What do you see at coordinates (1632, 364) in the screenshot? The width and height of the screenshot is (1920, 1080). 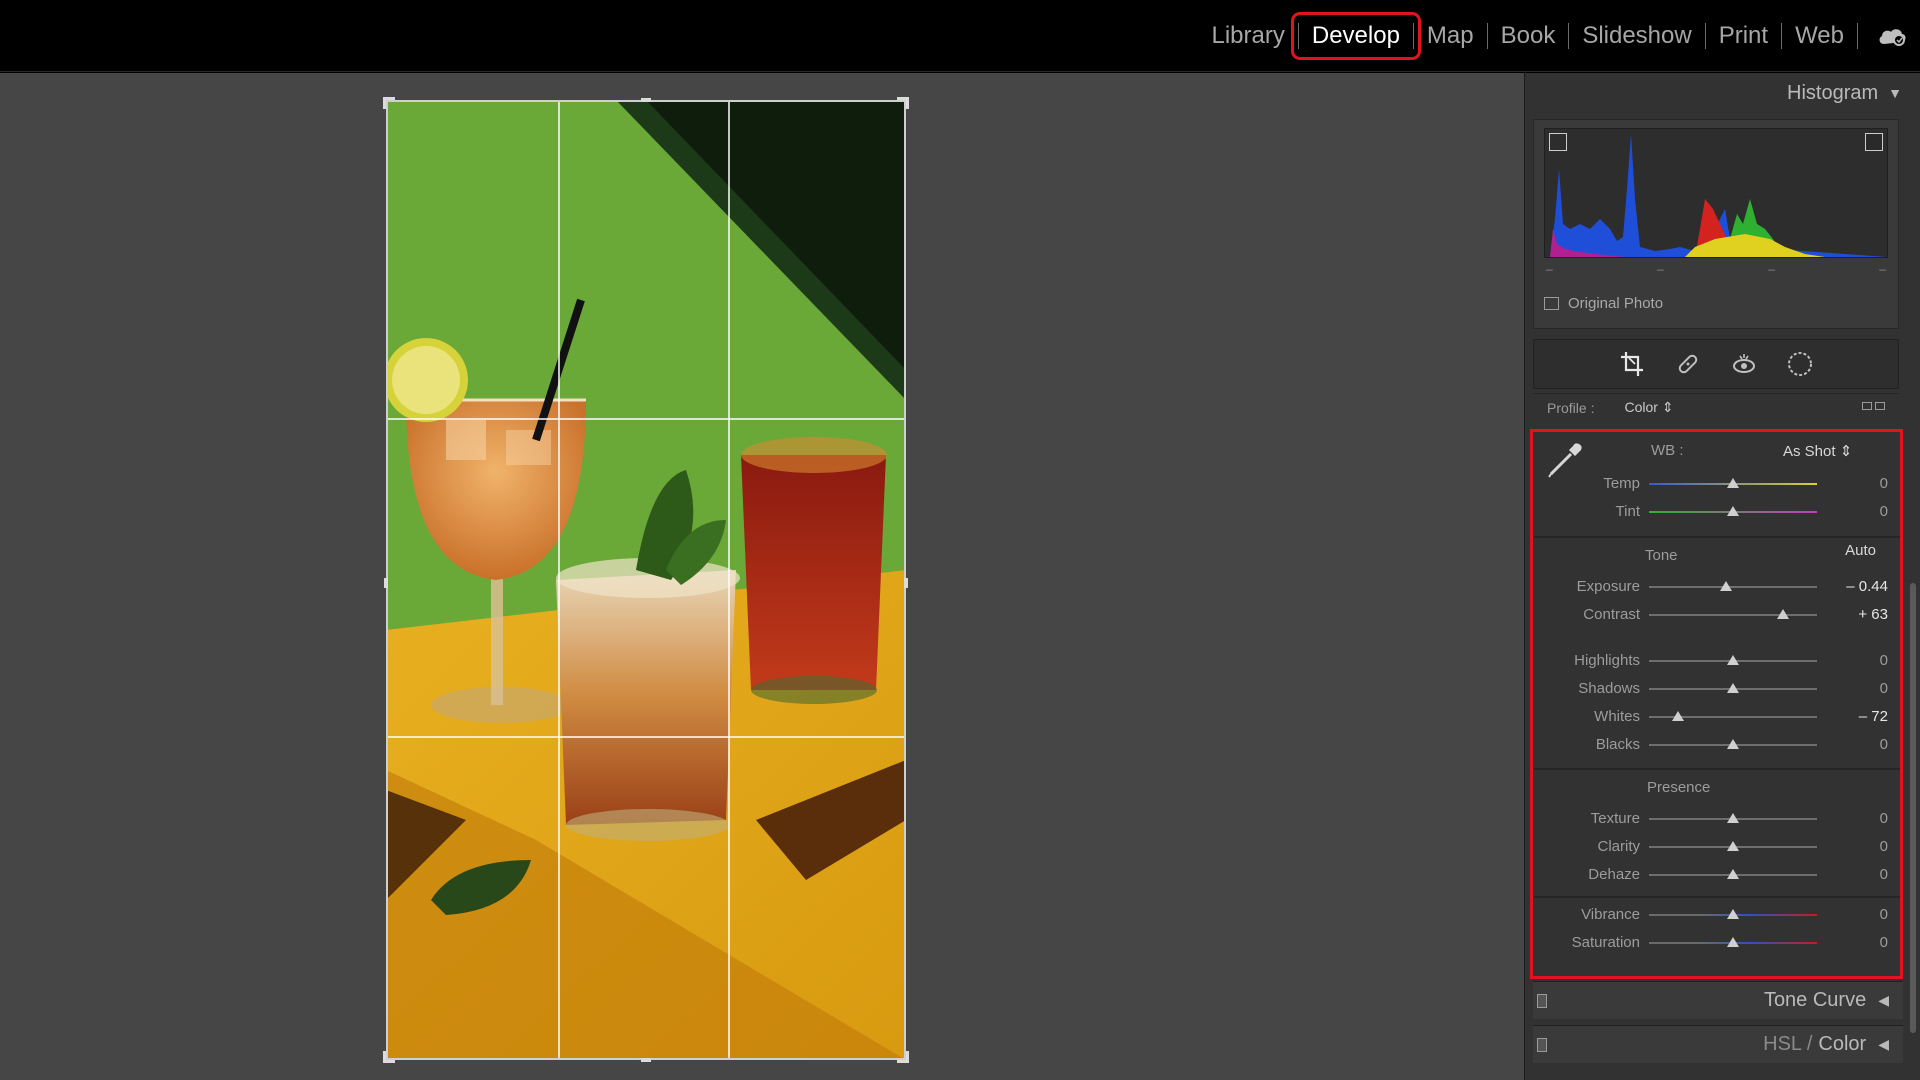 I see `crop-overlay-icon` at bounding box center [1632, 364].